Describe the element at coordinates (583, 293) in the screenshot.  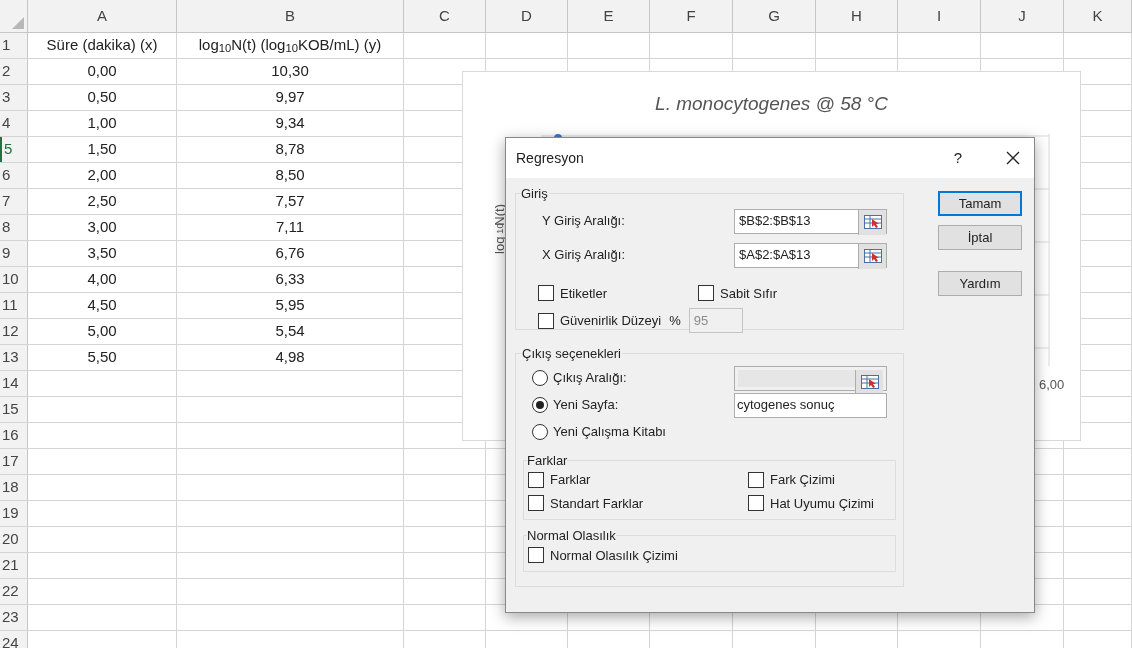
I see `checkbox-label: Etiketler` at that location.